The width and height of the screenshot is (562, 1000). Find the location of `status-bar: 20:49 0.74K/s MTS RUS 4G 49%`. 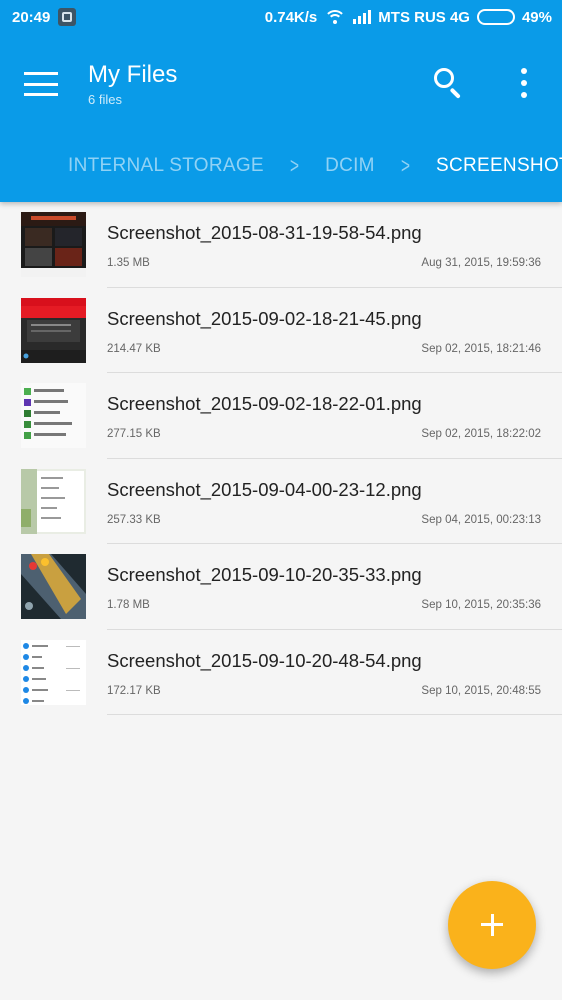

status-bar: 20:49 0.74K/s MTS RUS 4G 49% is located at coordinates (281, 17).